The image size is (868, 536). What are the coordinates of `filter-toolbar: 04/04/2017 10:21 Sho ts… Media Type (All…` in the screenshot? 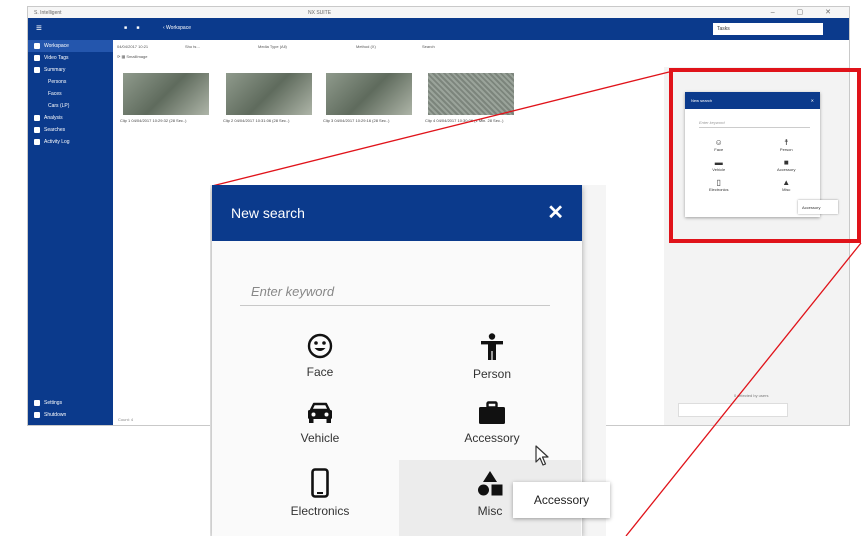 It's located at (481, 52).